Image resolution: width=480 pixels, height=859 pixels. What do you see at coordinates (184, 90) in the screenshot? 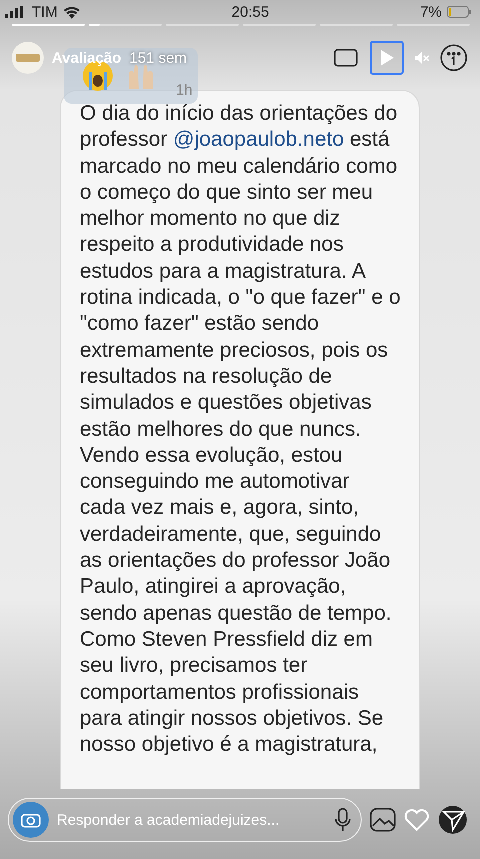
I see `message-time: 1h` at bounding box center [184, 90].